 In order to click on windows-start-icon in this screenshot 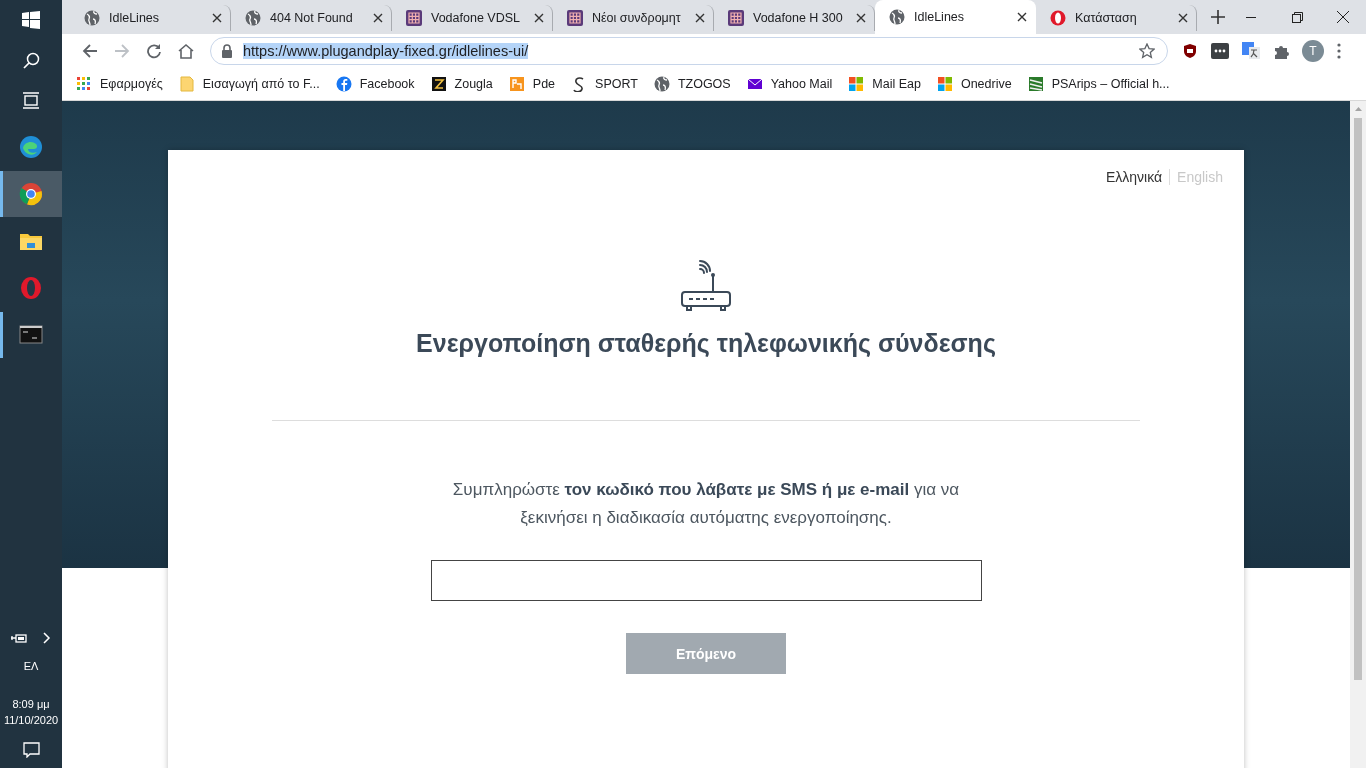, I will do `click(31, 20)`.